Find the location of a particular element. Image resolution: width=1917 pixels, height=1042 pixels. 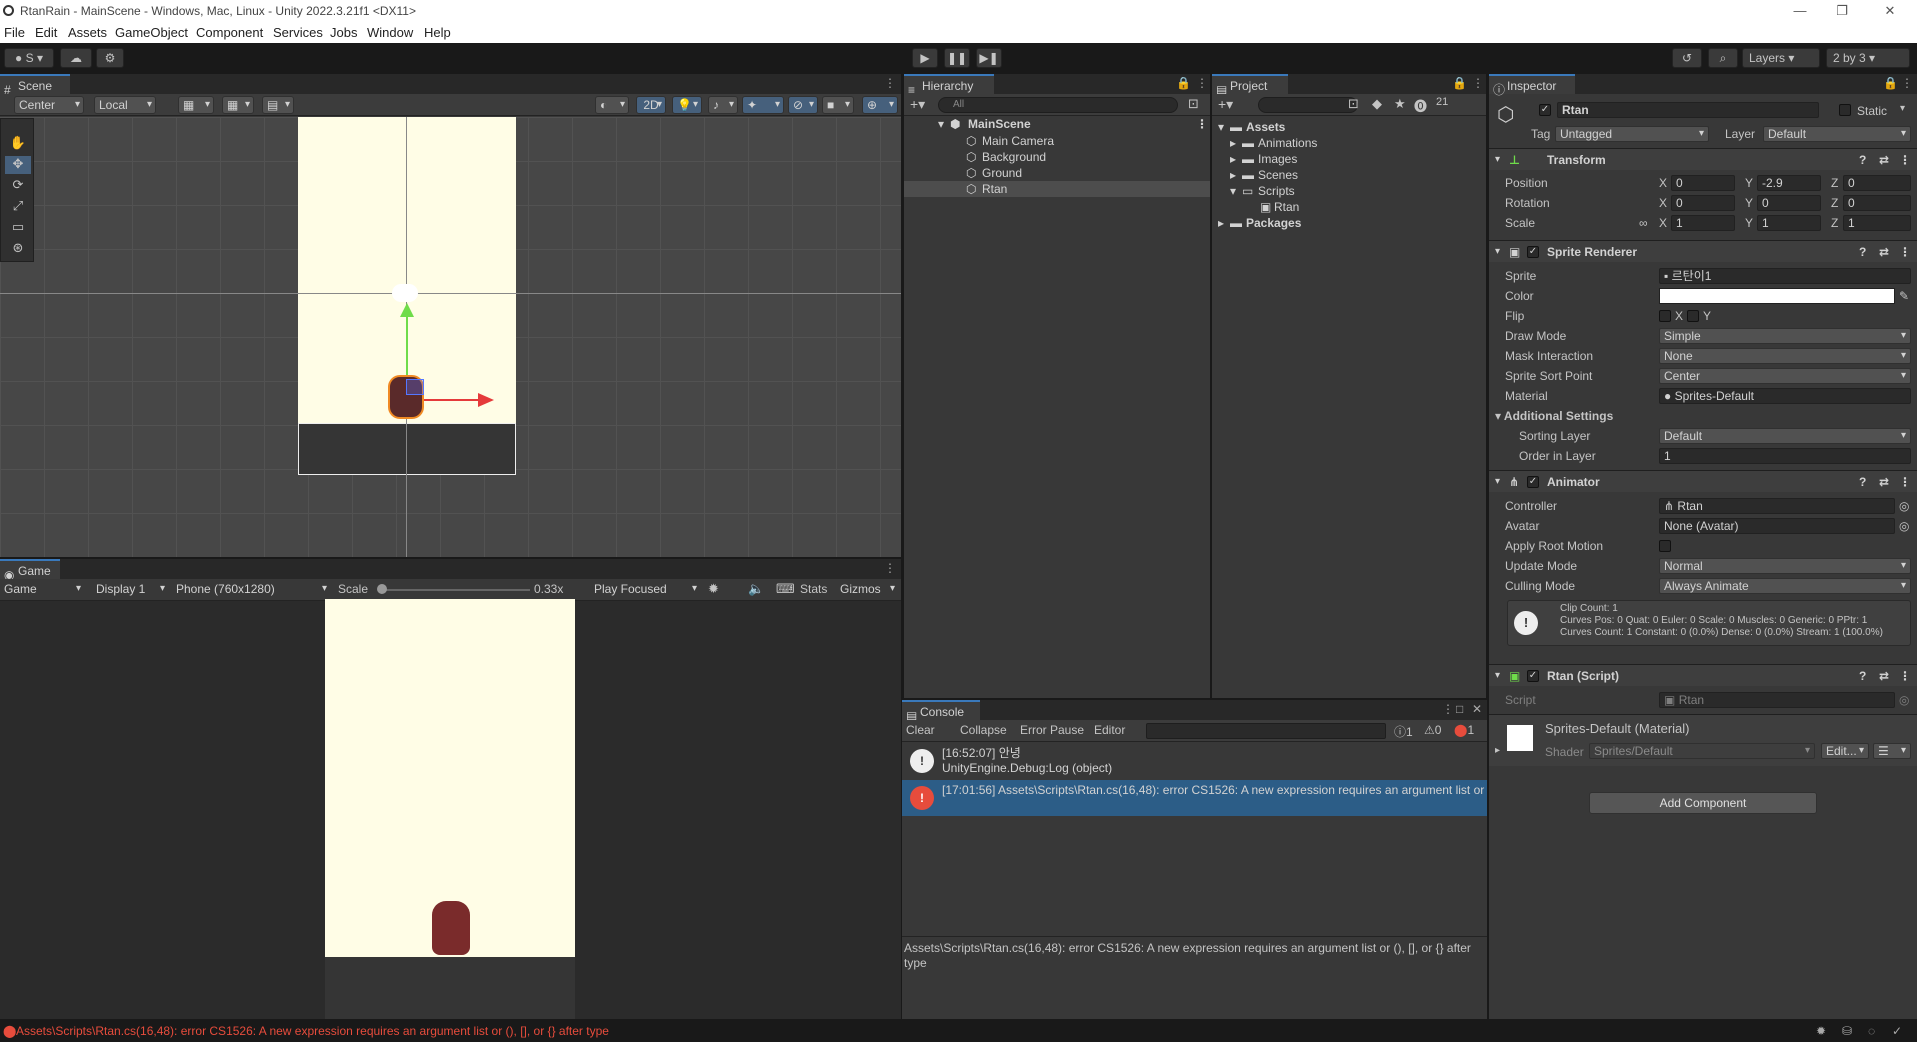

bug-icon: ✹ is located at coordinates (713, 589).